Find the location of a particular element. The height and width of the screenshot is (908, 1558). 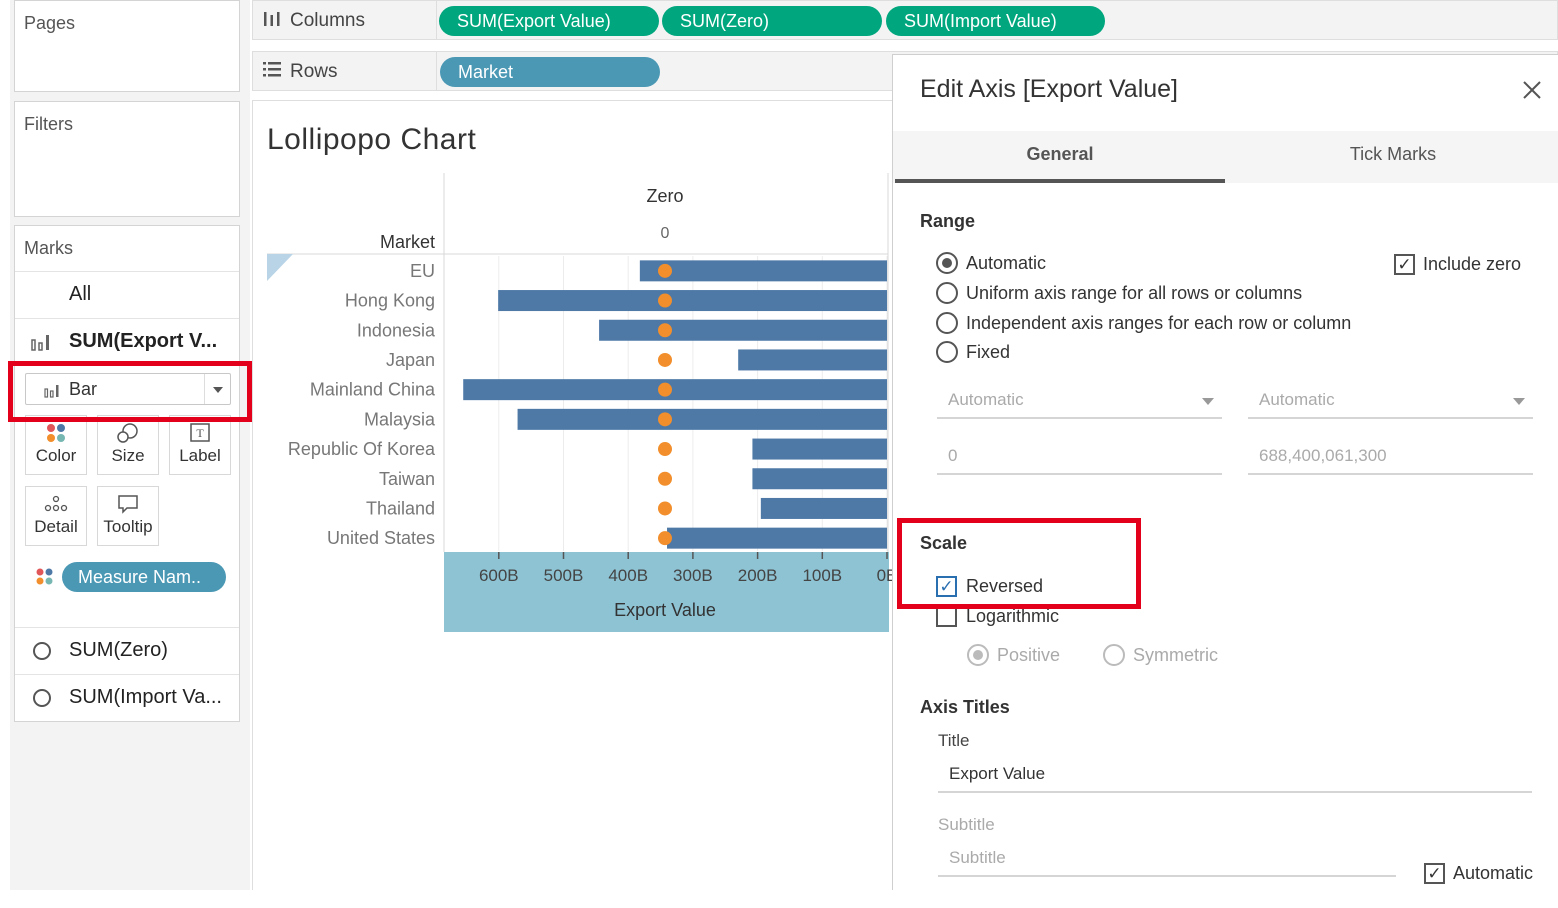

subtitle-automatic-checkbox: ✓ is located at coordinates (1434, 873).